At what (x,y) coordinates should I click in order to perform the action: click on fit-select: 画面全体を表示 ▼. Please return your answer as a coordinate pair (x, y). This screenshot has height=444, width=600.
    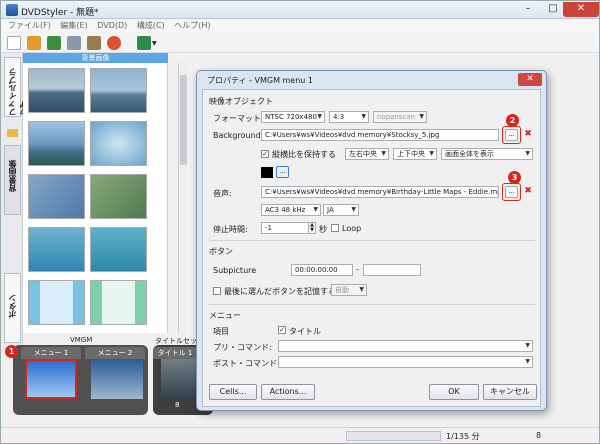
    Looking at the image, I should click on (487, 154).